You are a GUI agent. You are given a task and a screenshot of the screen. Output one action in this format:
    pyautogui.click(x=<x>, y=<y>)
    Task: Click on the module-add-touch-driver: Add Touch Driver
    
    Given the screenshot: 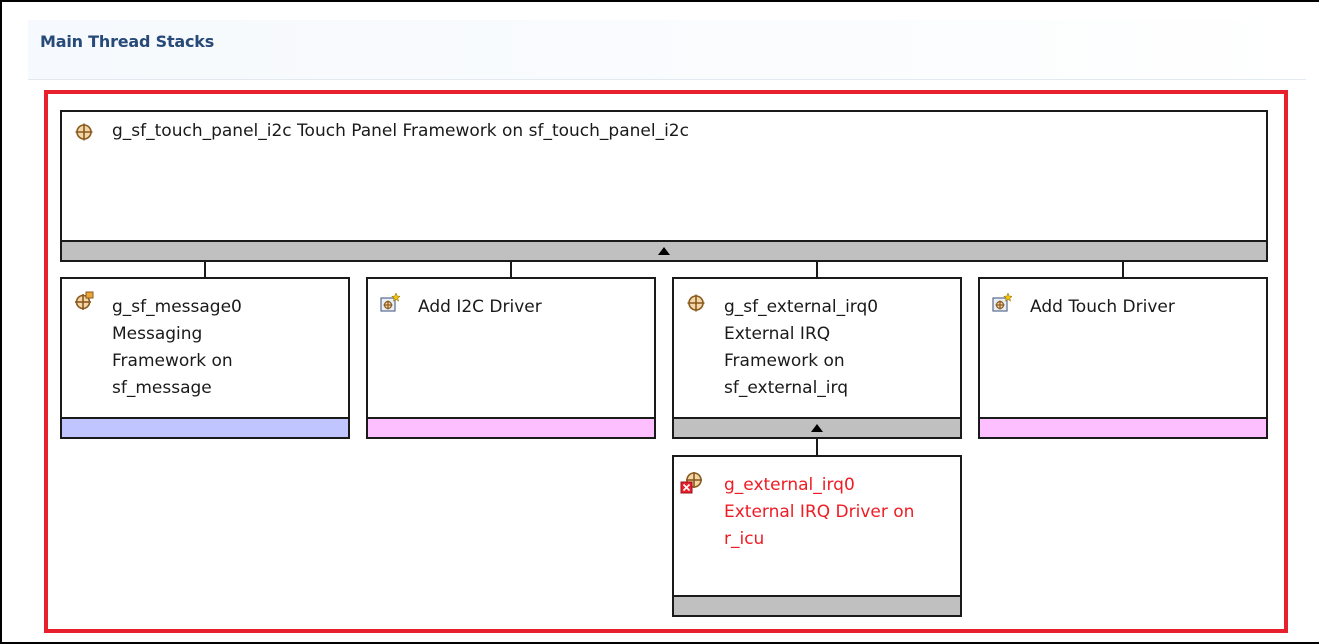 What is the action you would take?
    pyautogui.click(x=1123, y=358)
    